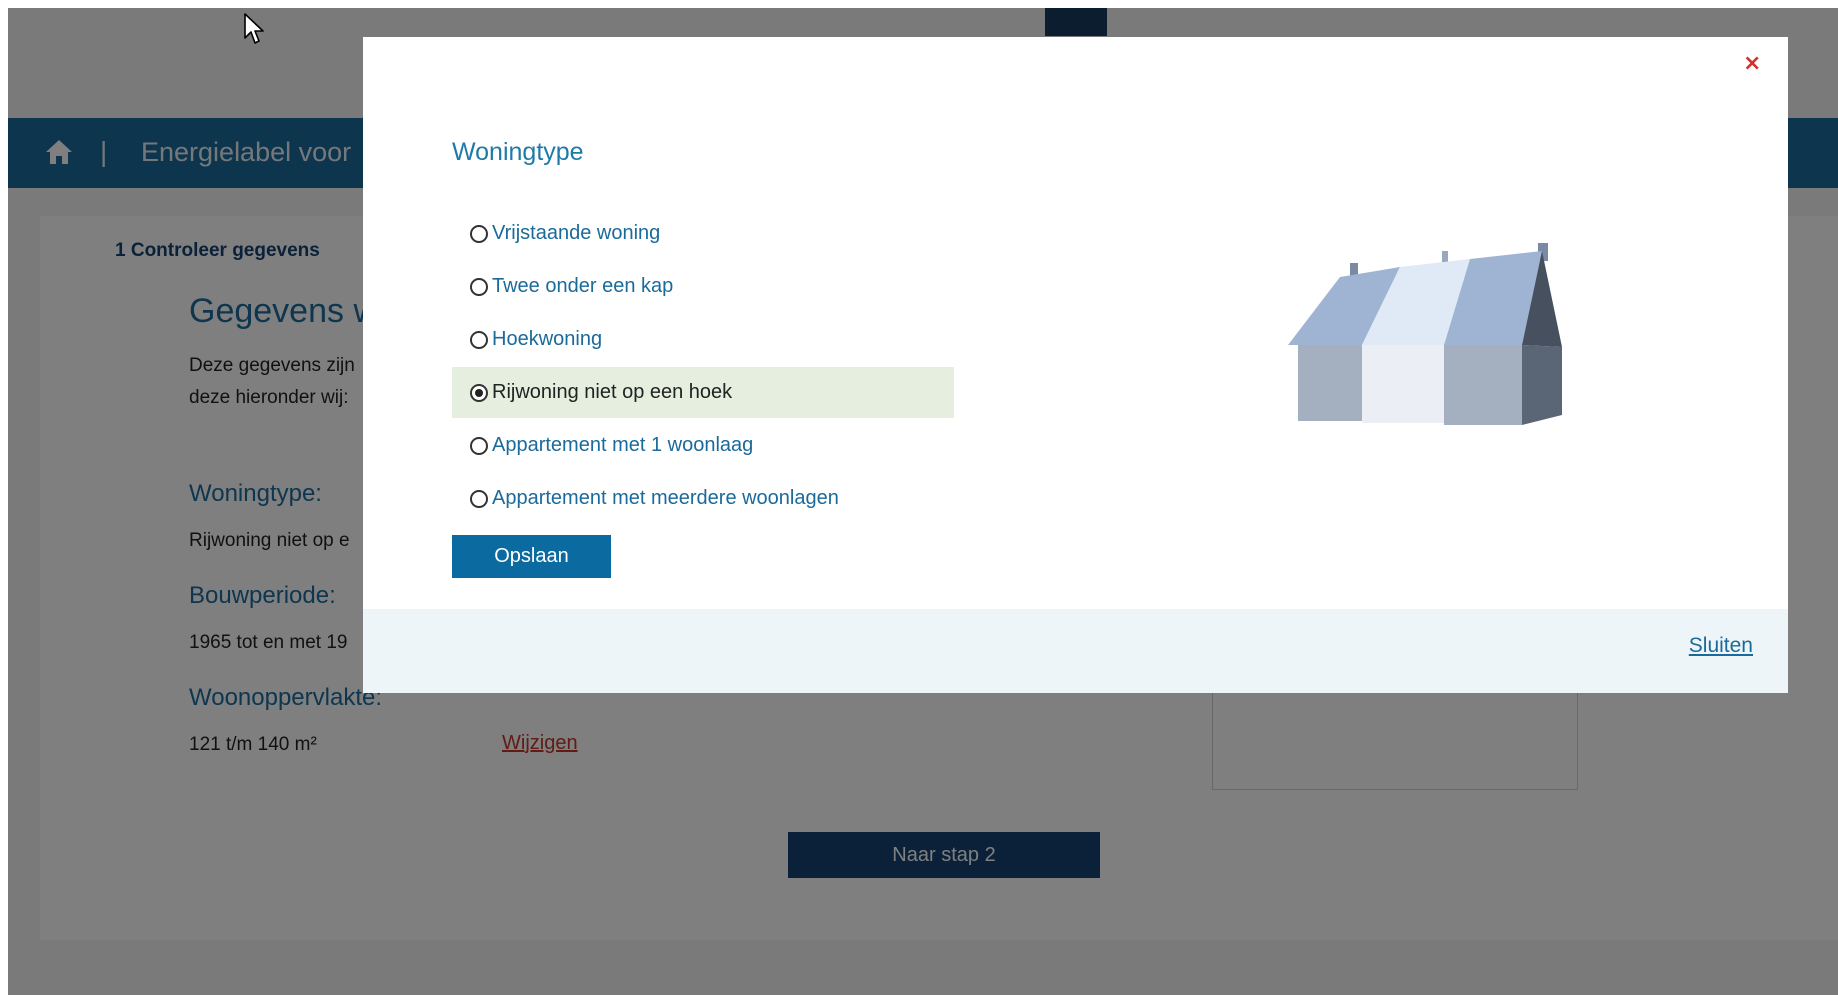 This screenshot has width=1838, height=995. What do you see at coordinates (1075, 651) in the screenshot?
I see `modal-footer: Sluiten` at bounding box center [1075, 651].